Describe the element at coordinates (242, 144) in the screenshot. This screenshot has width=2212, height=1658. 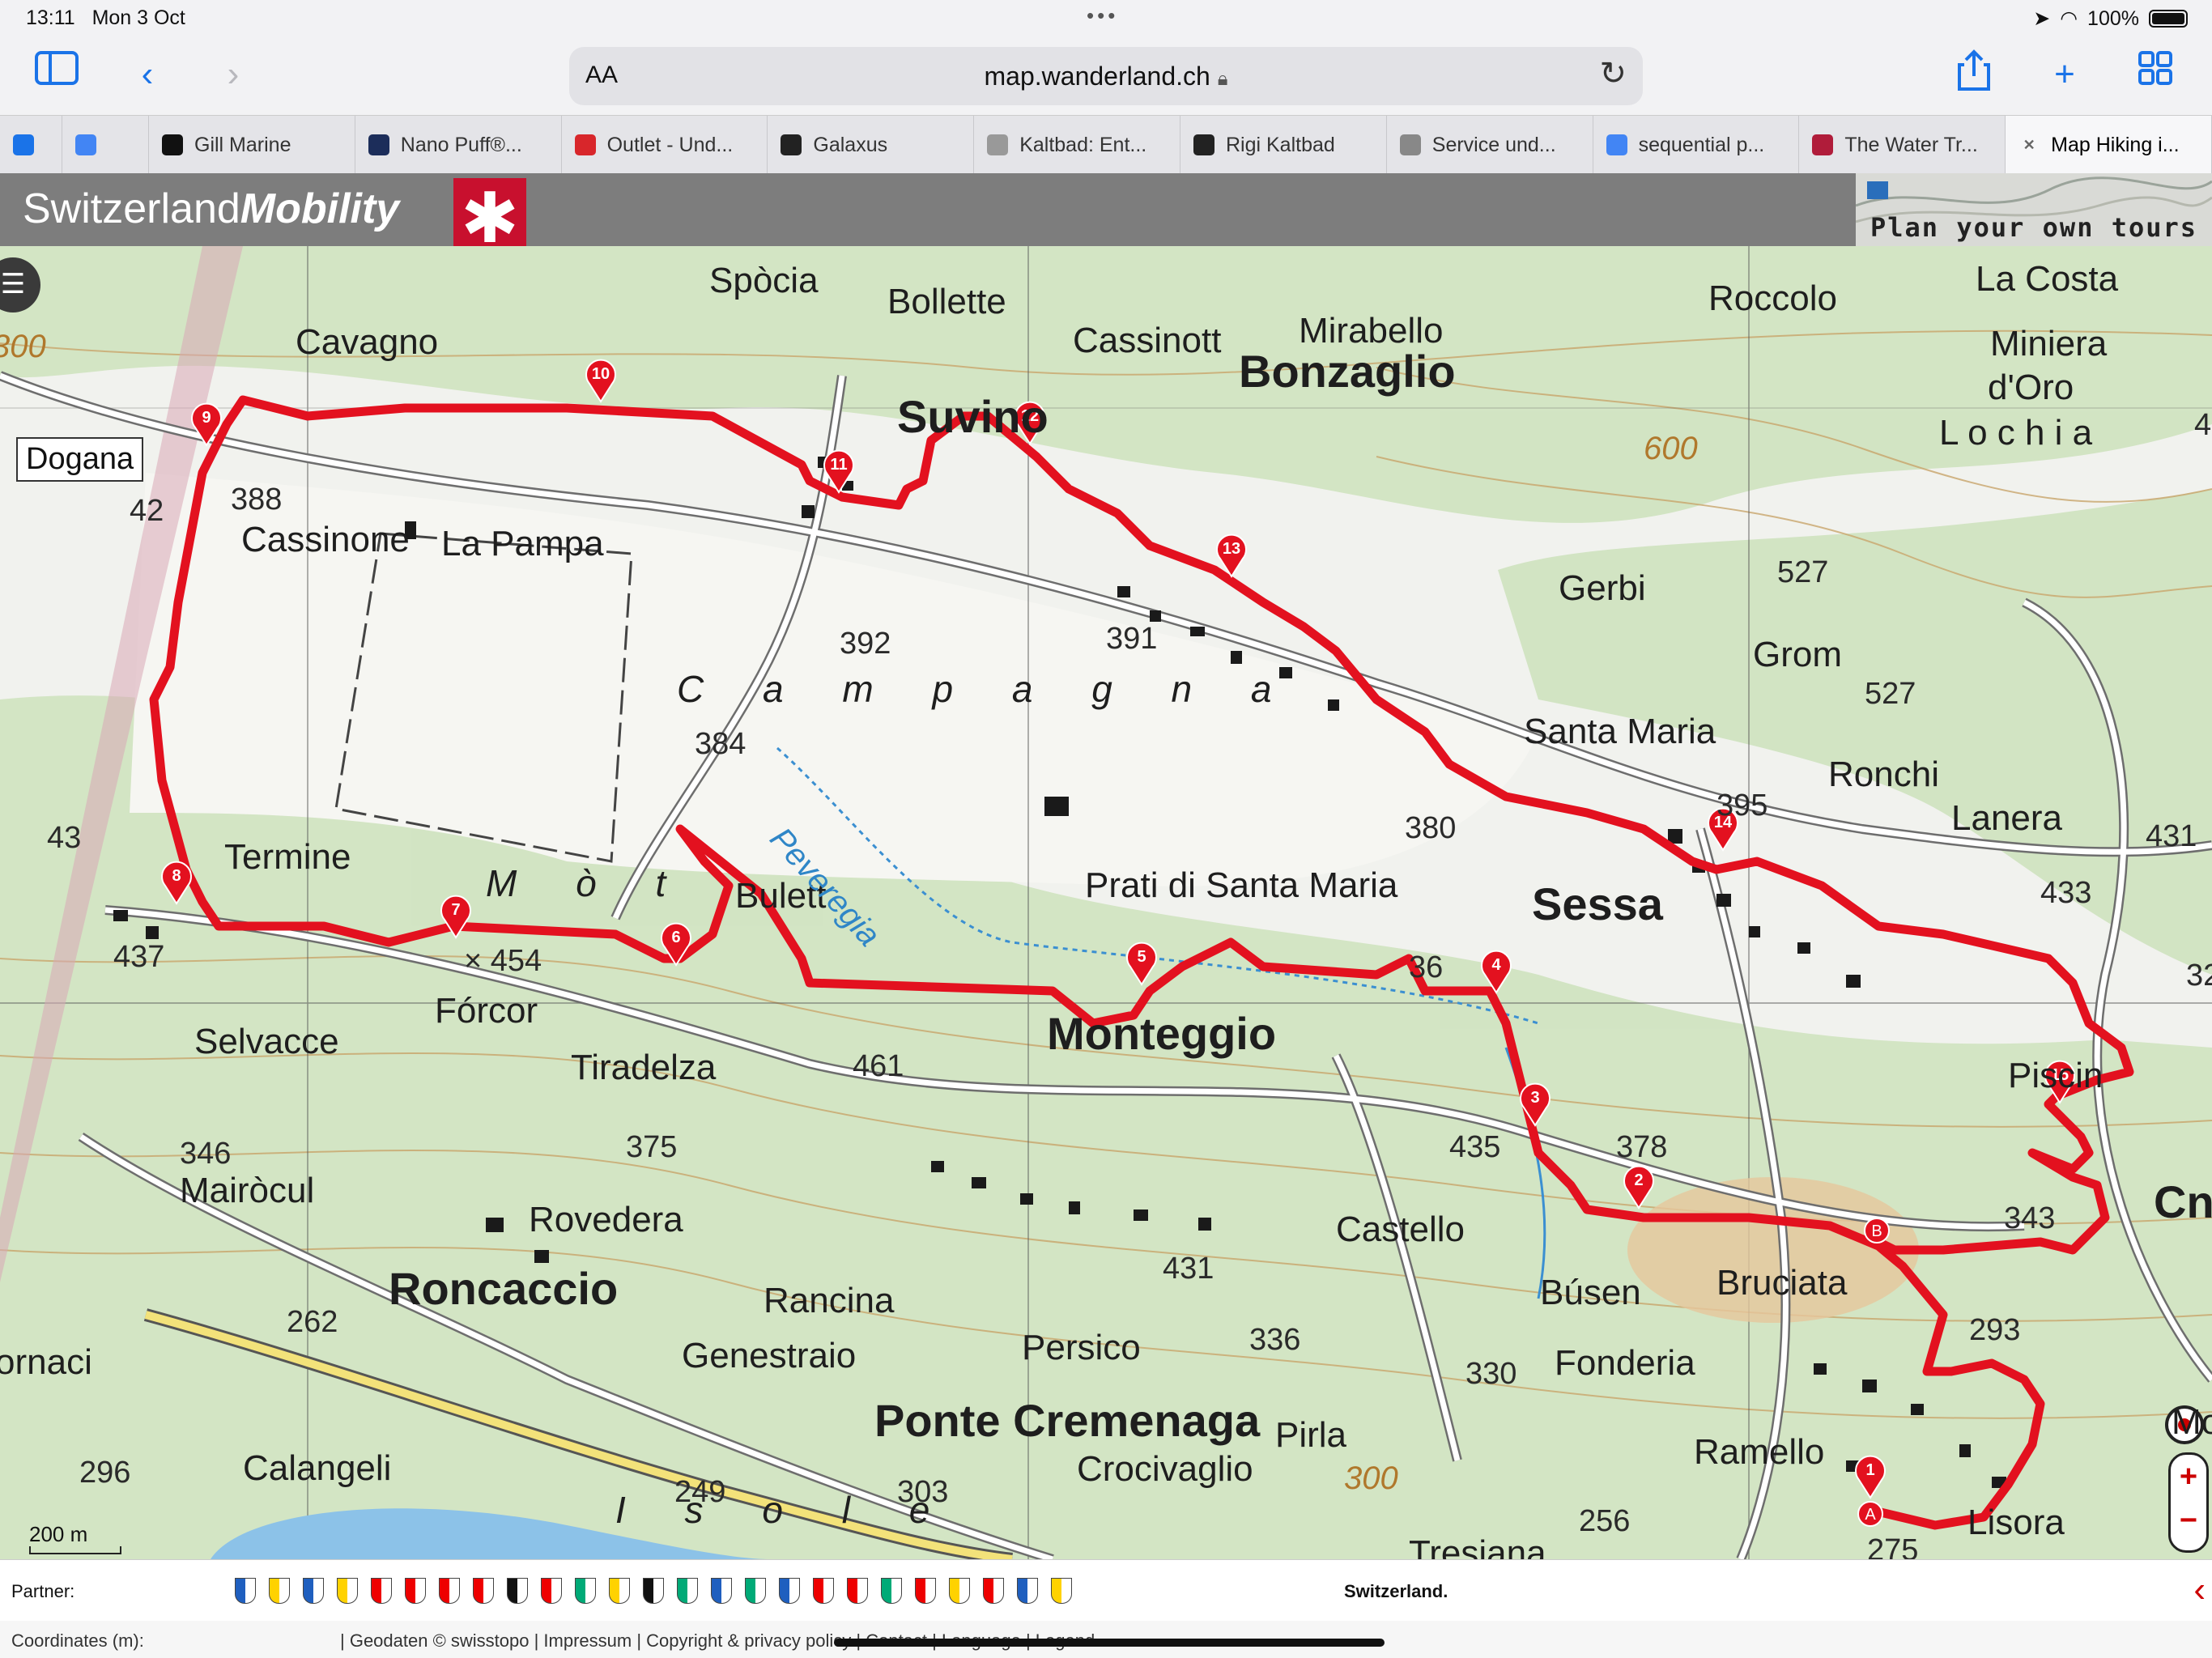
I see `tab-label: Gill Marine` at that location.